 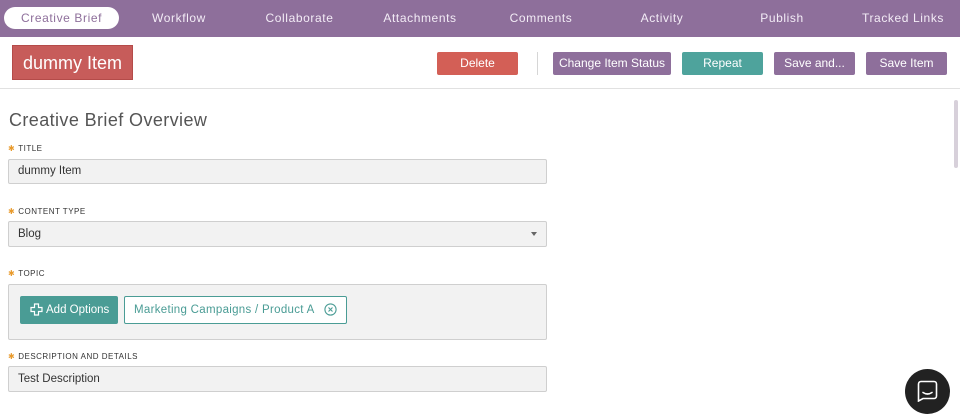 What do you see at coordinates (277, 234) in the screenshot?
I see `content-type-select: Blog` at bounding box center [277, 234].